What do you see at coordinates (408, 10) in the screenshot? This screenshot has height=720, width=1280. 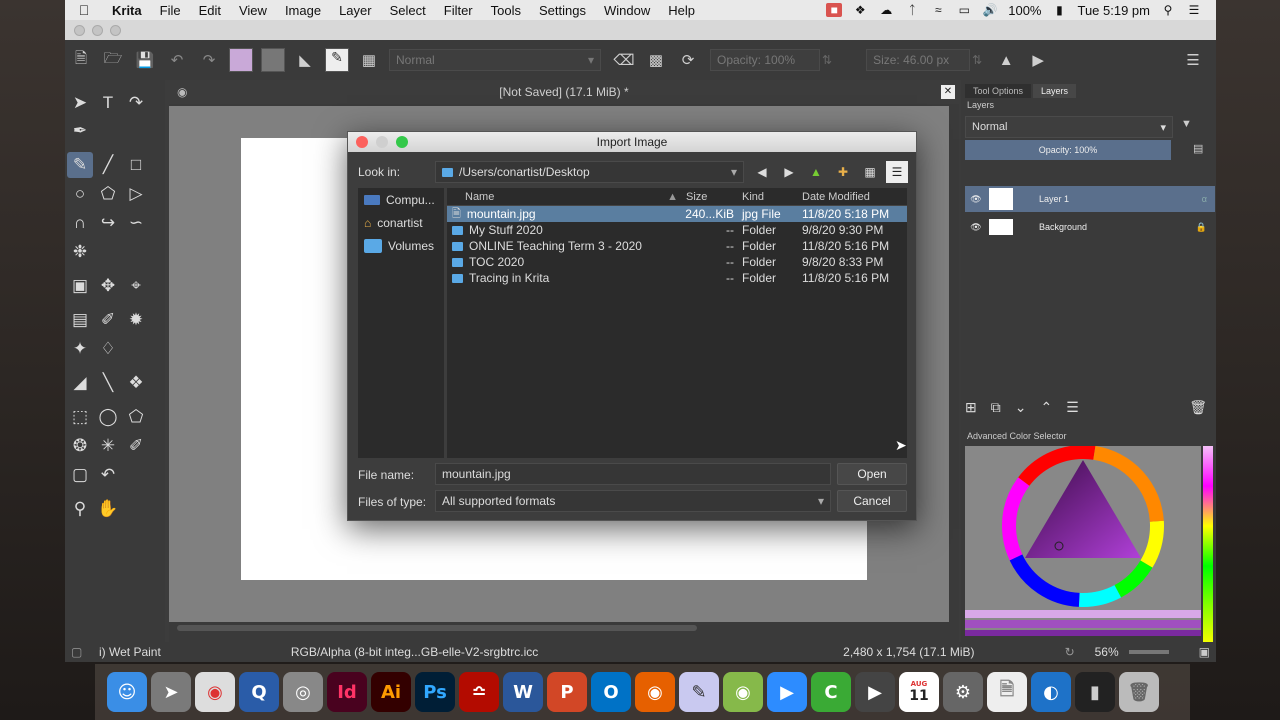 I see `menu-select: Select` at bounding box center [408, 10].